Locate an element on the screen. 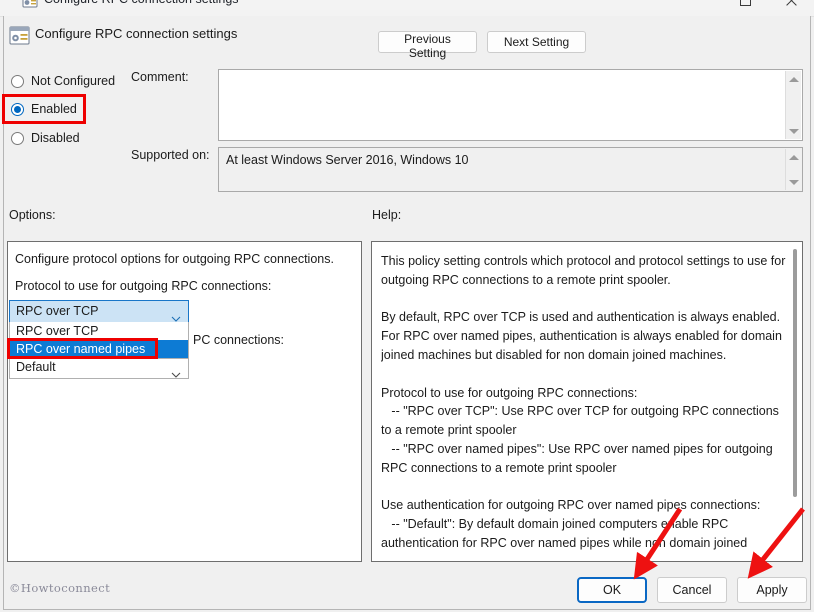  page-title: Configure RPC connection settings is located at coordinates (136, 33).